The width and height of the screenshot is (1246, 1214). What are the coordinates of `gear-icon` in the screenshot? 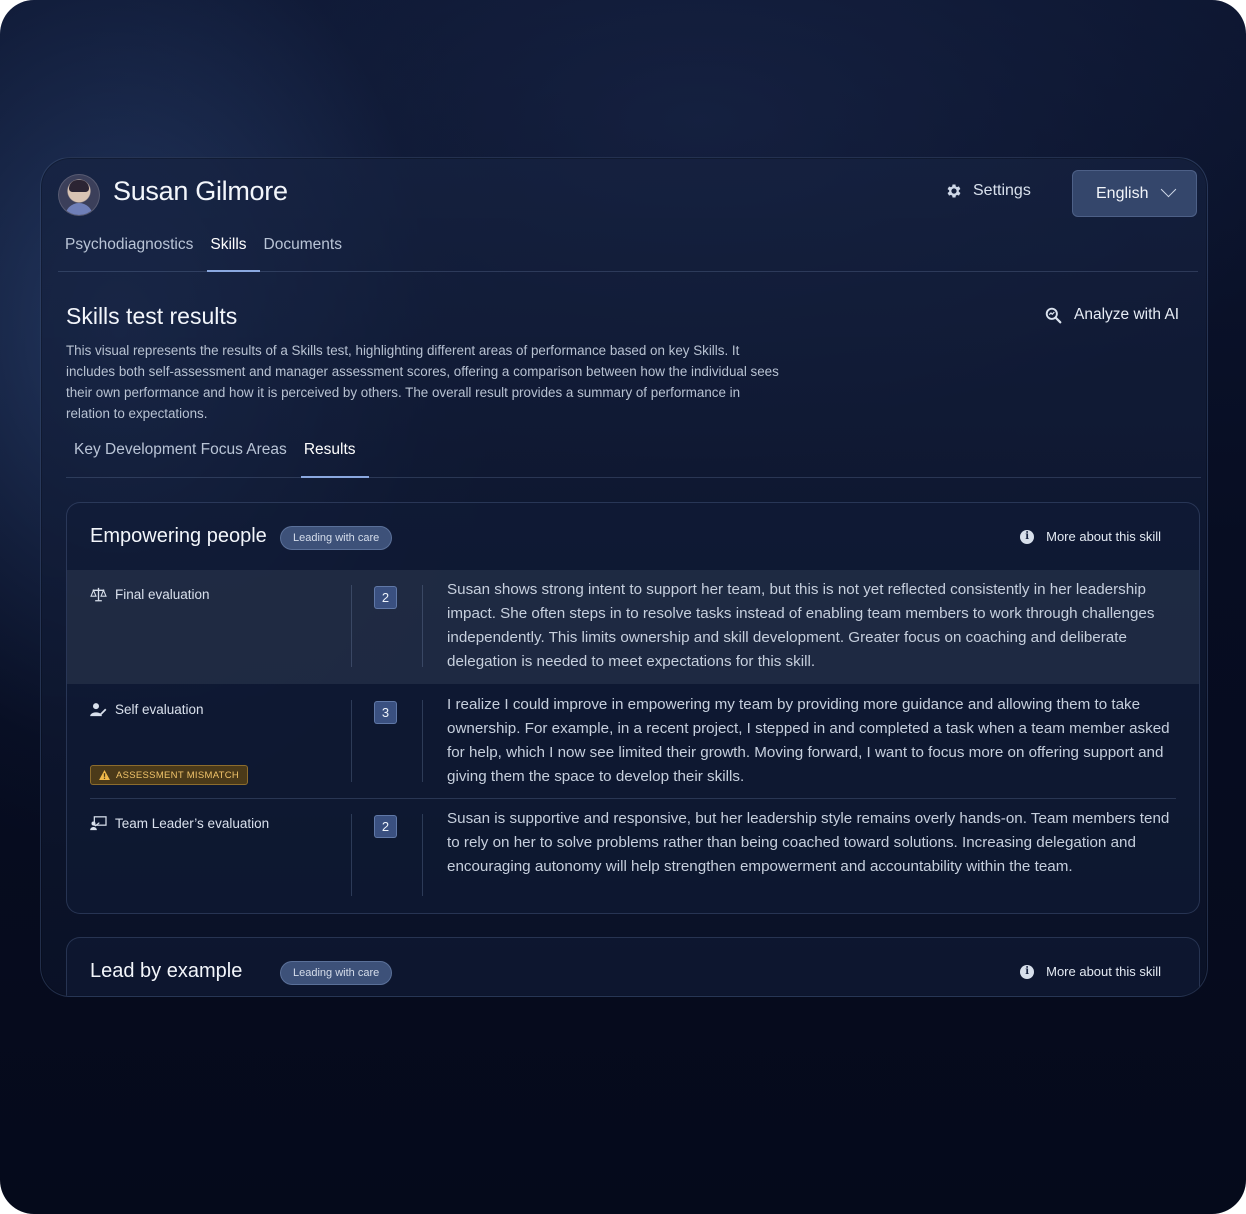 It's located at (954, 191).